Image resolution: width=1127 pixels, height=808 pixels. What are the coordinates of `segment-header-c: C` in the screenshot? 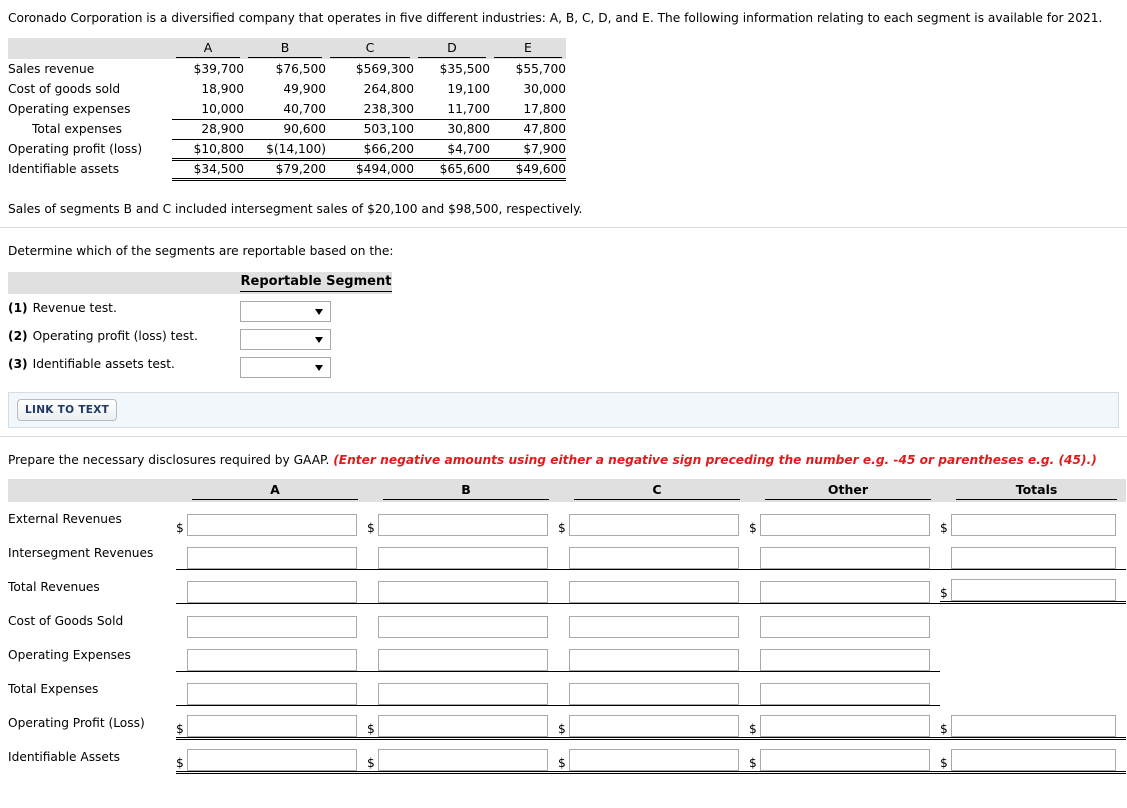 It's located at (370, 49).